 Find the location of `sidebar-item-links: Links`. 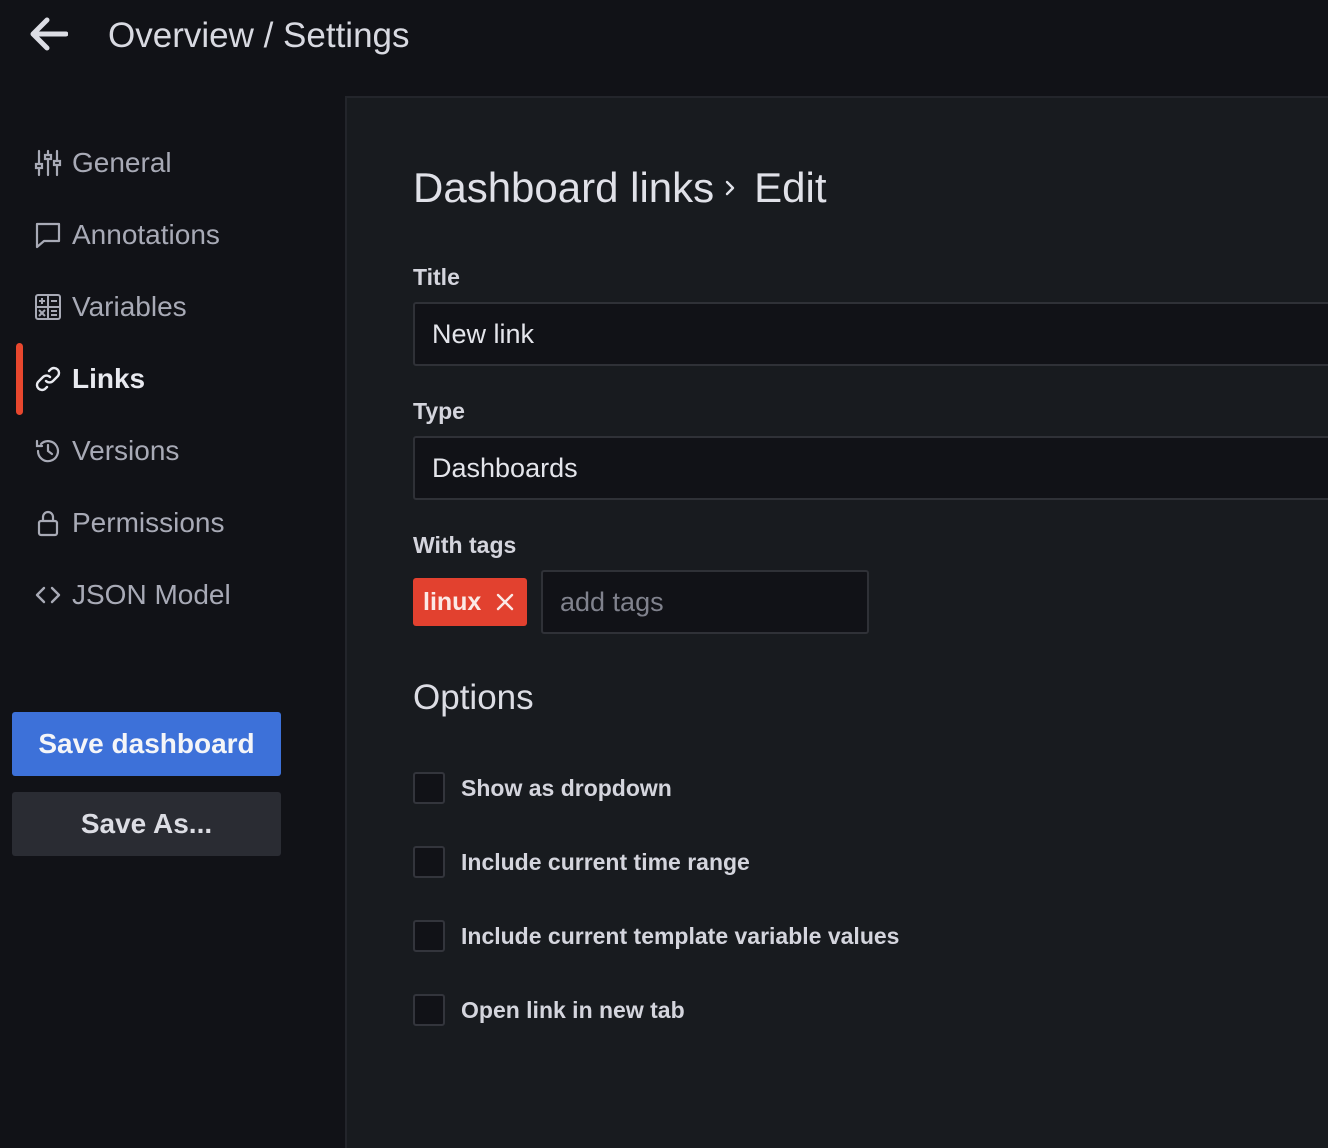

sidebar-item-links: Links is located at coordinates (150, 379).